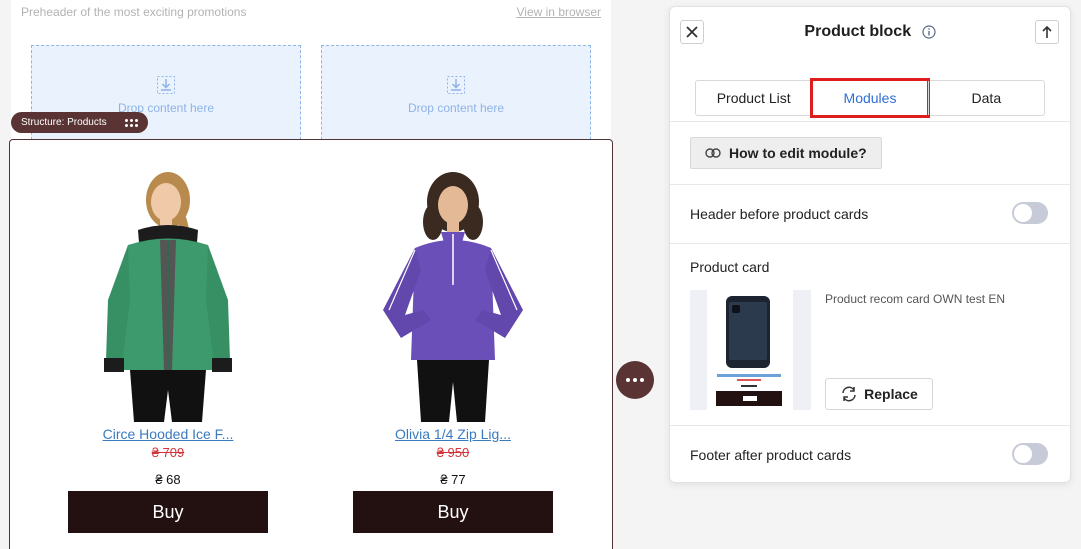 This screenshot has height=549, width=1081. I want to click on arrow-up-icon, so click(1047, 31).